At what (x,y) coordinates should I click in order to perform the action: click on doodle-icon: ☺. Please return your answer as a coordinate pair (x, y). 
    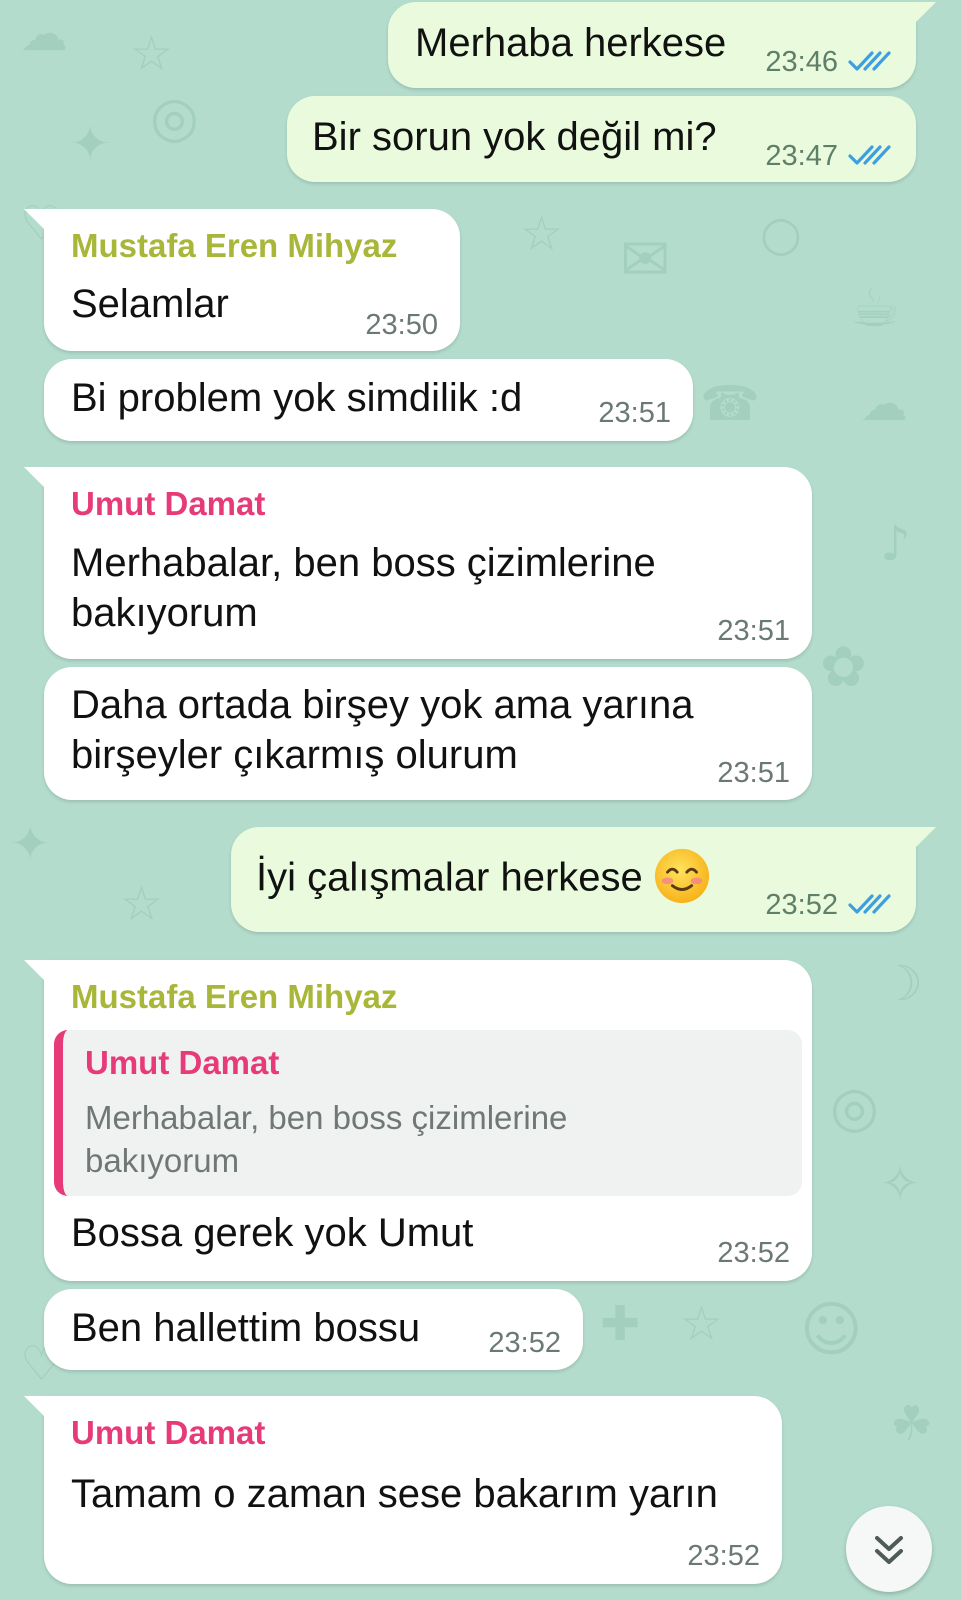
    Looking at the image, I should click on (831, 1330).